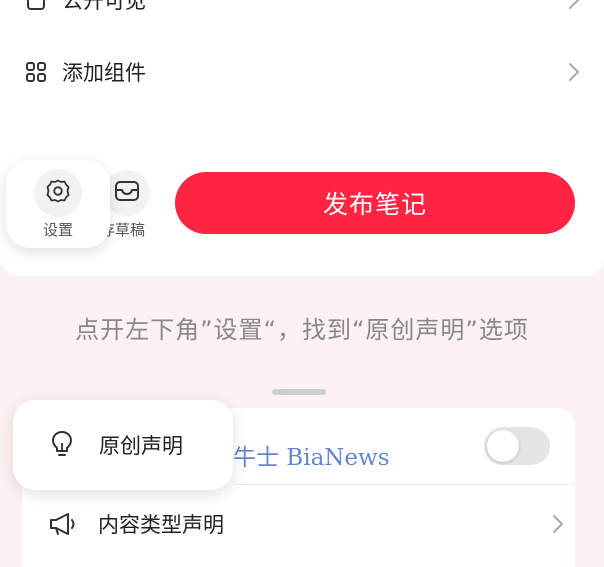 This screenshot has height=567, width=604. I want to click on megaphone-icon, so click(63, 524).